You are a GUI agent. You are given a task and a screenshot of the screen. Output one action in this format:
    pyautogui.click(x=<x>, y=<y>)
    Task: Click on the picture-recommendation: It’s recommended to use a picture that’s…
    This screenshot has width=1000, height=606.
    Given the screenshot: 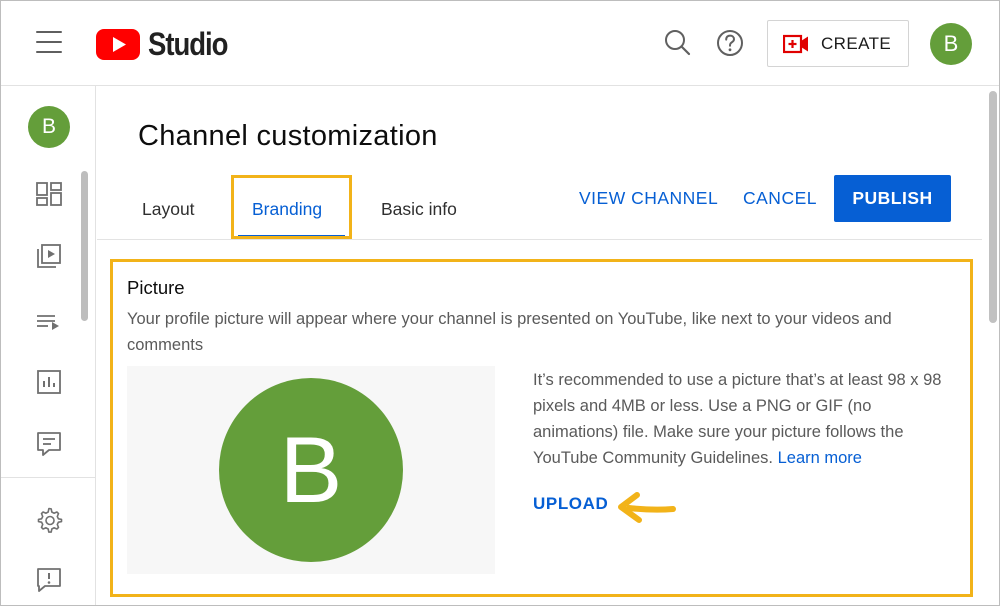 What is the action you would take?
    pyautogui.click(x=738, y=419)
    